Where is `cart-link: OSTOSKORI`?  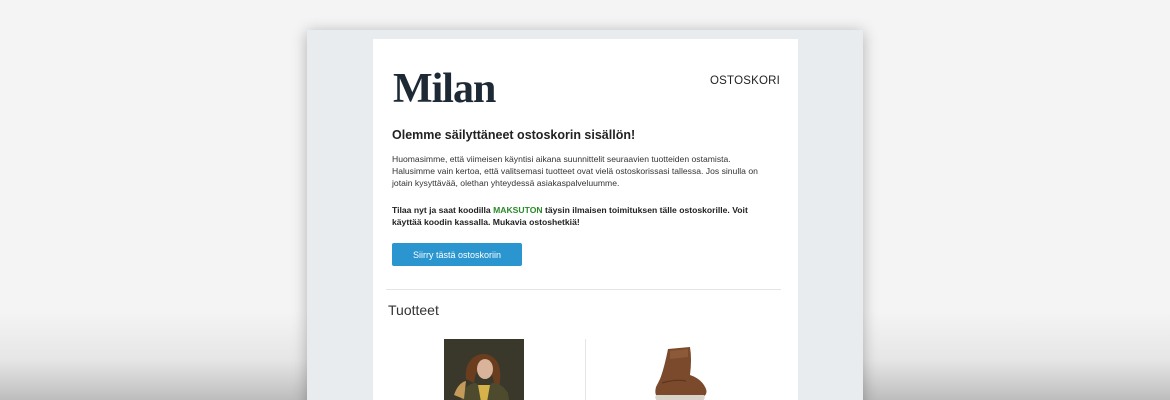 cart-link: OSTOSKORI is located at coordinates (745, 81).